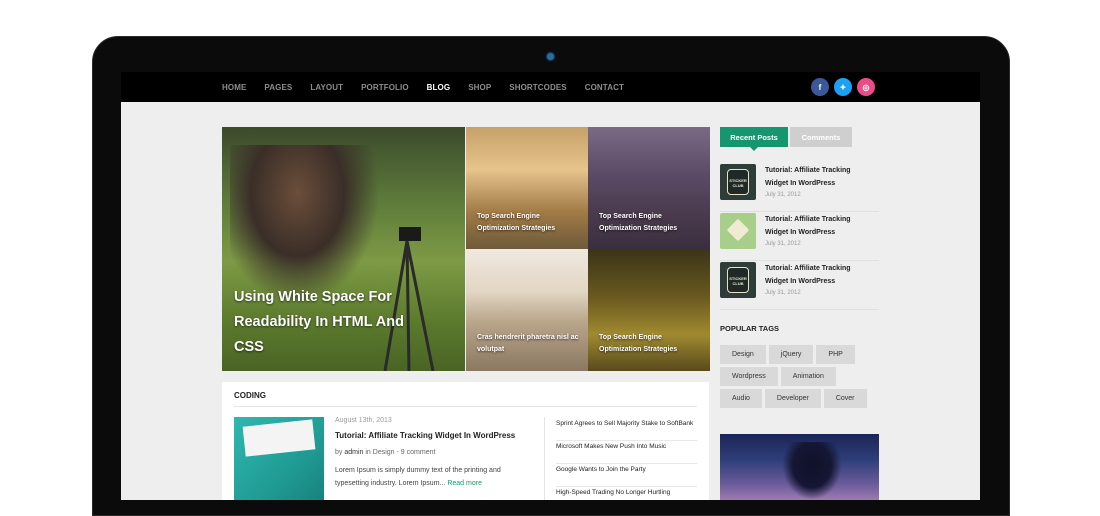 Image resolution: width=1100 pixels, height=516 pixels. I want to click on read-more-link: Read more, so click(464, 483).